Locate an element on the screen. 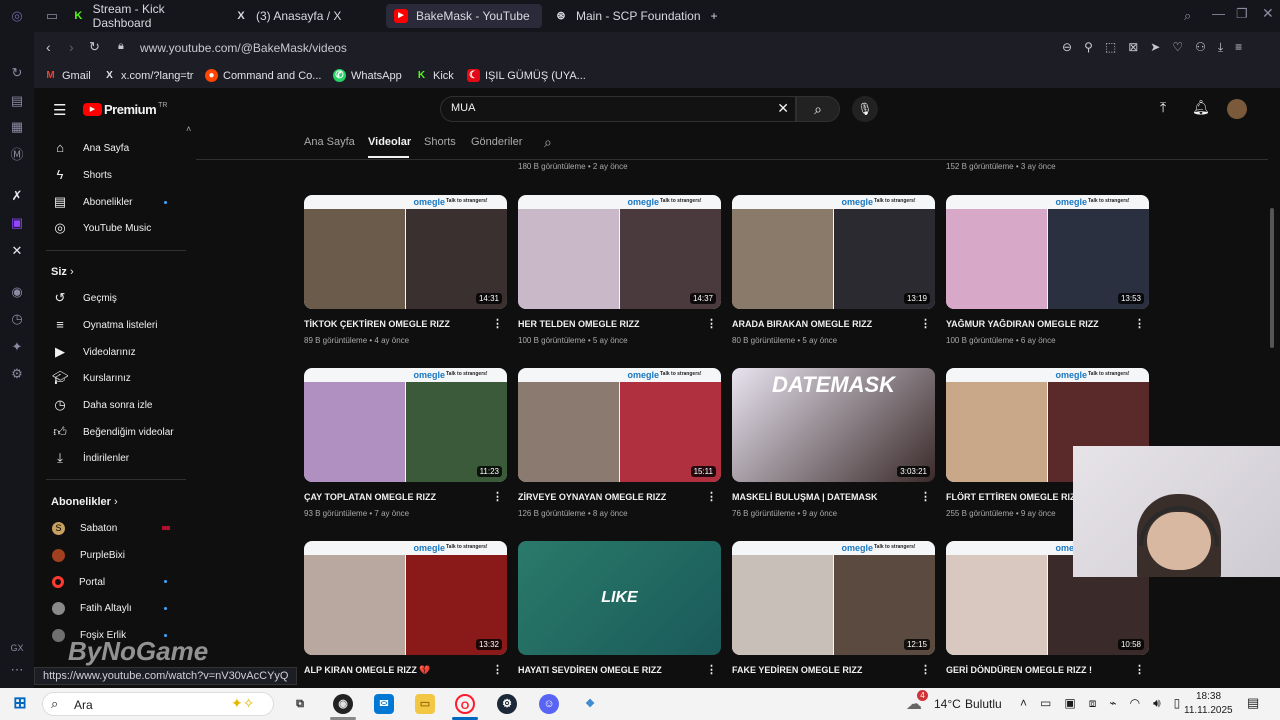  search-channel-icon: ⌕ is located at coordinates (548, 142).